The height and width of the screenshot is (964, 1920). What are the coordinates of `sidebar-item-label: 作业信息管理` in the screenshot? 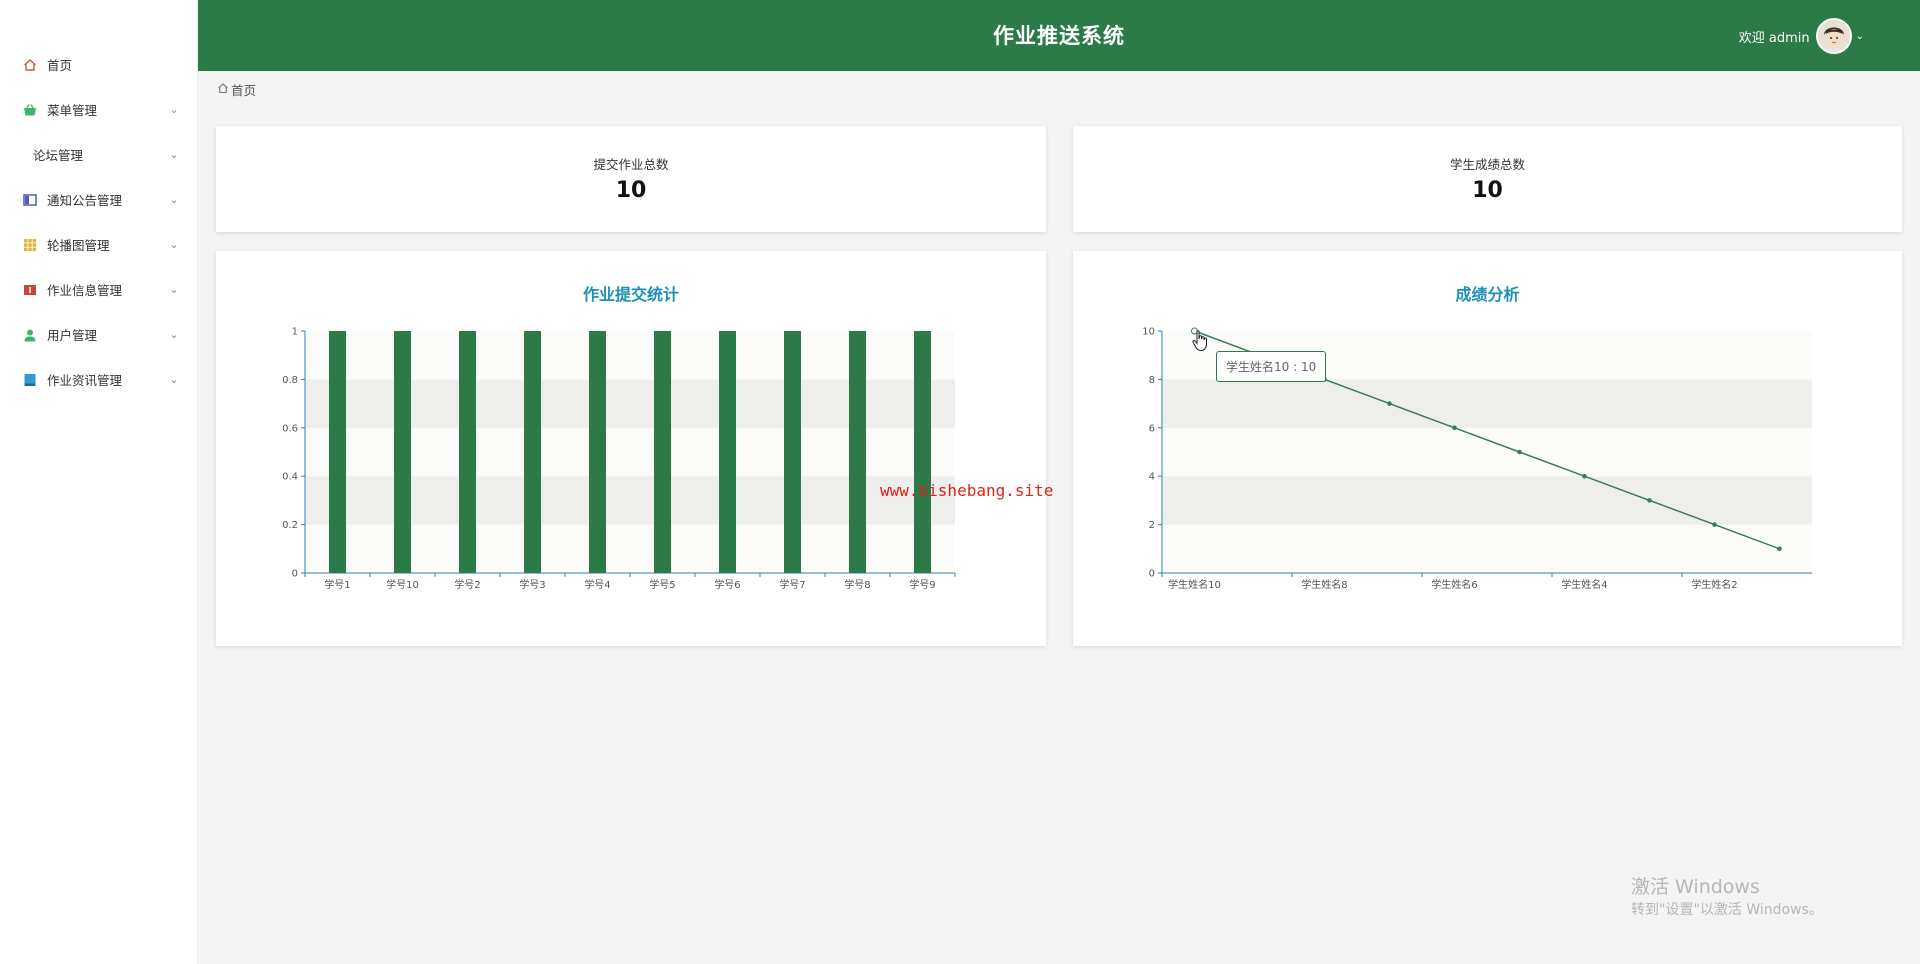 It's located at (85, 290).